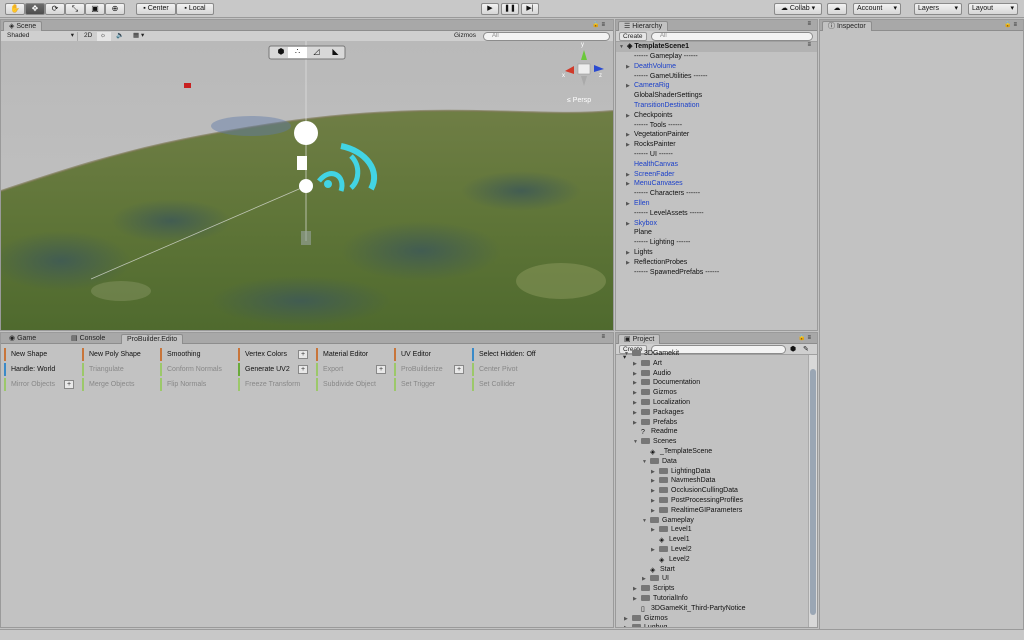  I want to click on tab-inspector: ⓘ Inspector, so click(847, 26).